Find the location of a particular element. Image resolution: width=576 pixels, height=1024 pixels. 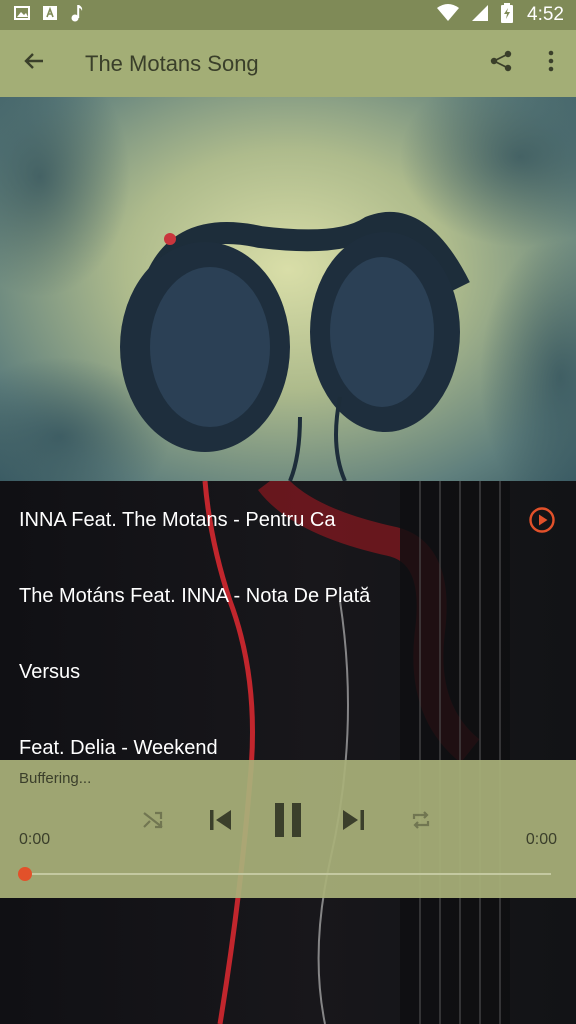

player-panel: Buffering... 0:00 0:00 is located at coordinates (288, 829).